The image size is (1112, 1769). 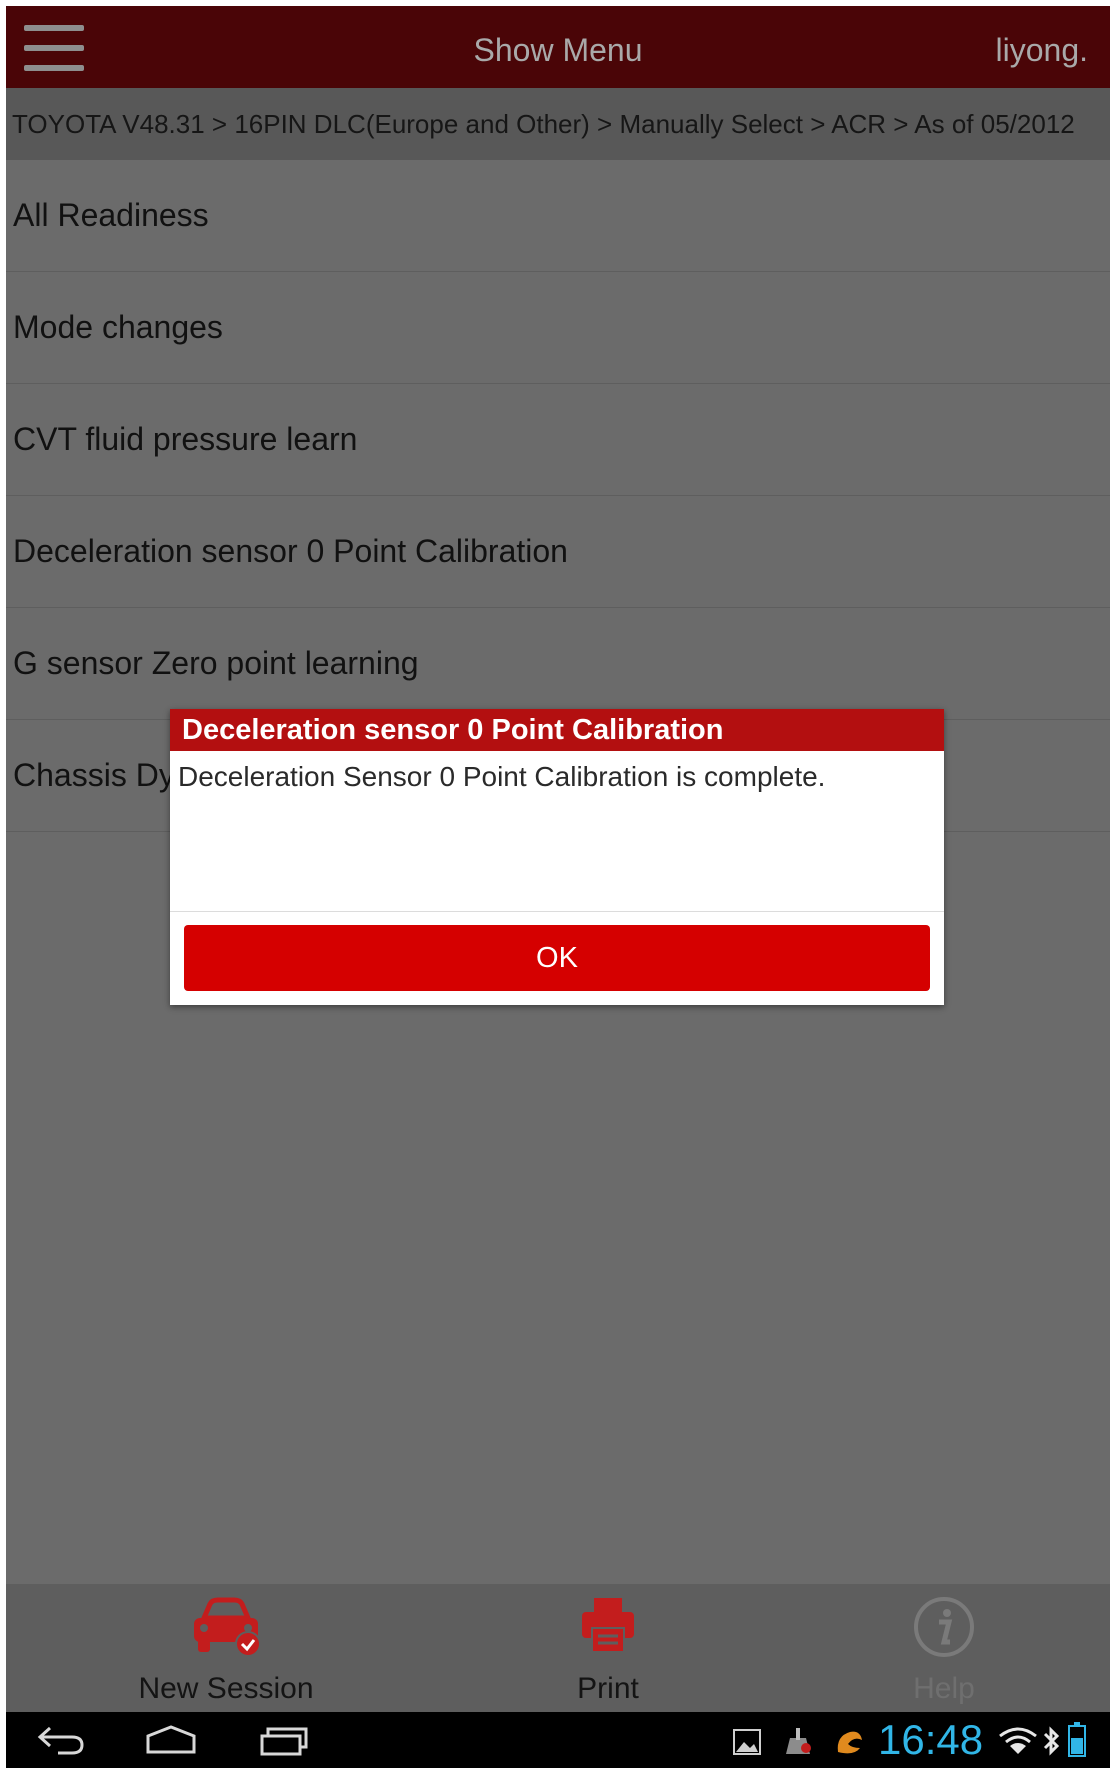 What do you see at coordinates (944, 1688) in the screenshot?
I see `help-label: Help` at bounding box center [944, 1688].